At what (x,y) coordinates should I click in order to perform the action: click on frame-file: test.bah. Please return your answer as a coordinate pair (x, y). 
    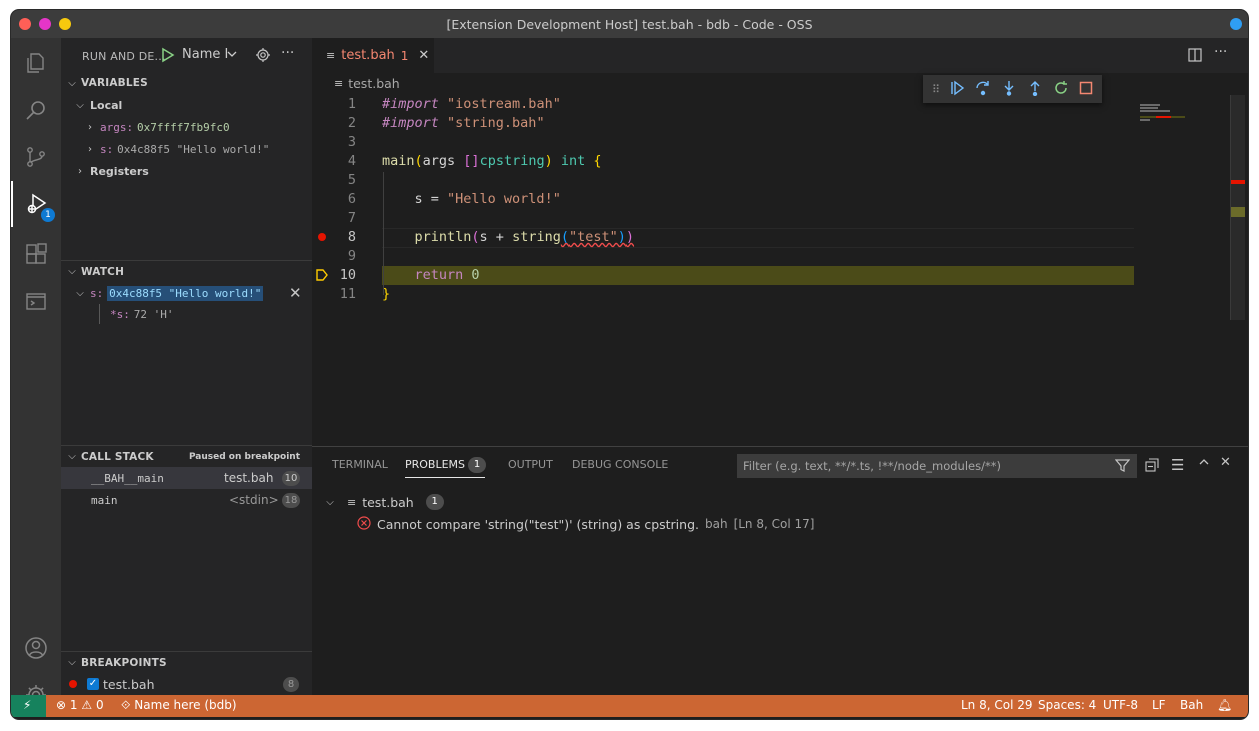
    Looking at the image, I should click on (249, 478).